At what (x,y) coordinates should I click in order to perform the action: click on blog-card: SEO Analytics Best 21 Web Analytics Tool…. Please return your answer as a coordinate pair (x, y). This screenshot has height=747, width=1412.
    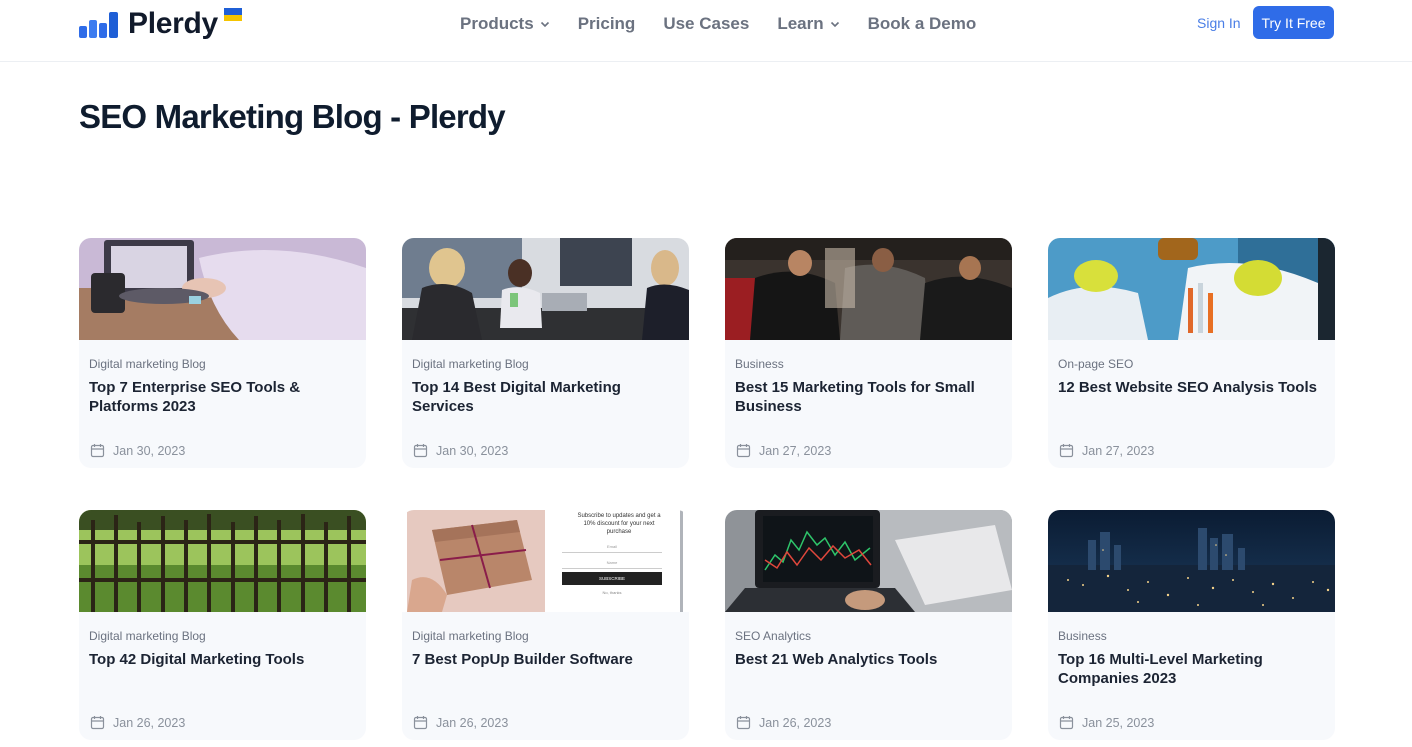
    Looking at the image, I should click on (868, 625).